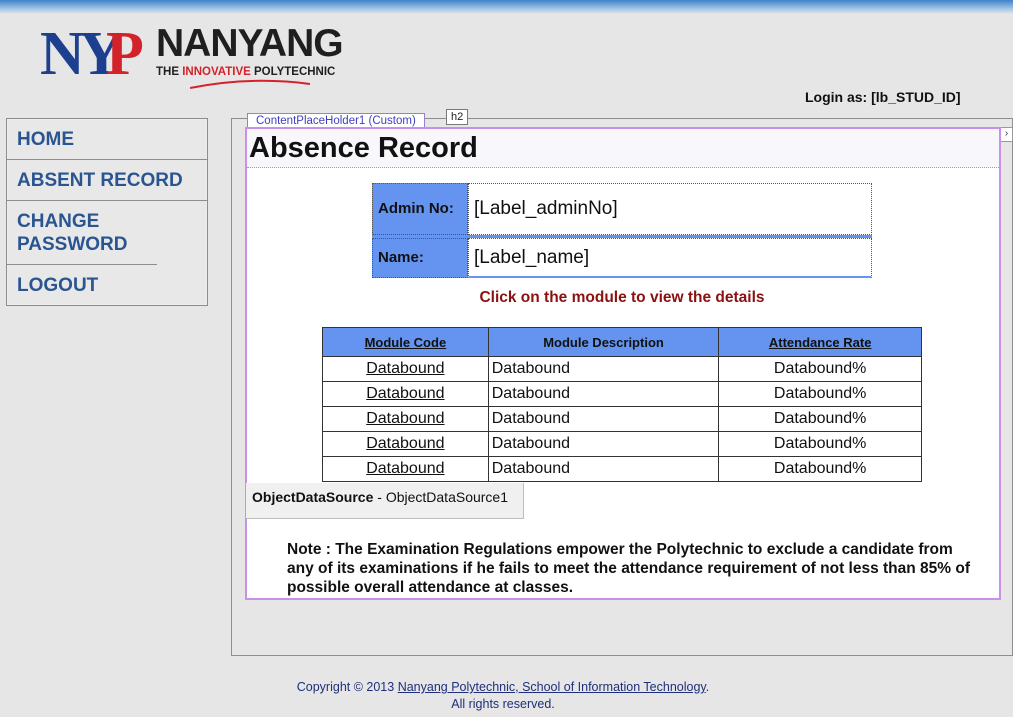  Describe the element at coordinates (250, 43) in the screenshot. I see `logo-wordmark: NANYANG` at that location.